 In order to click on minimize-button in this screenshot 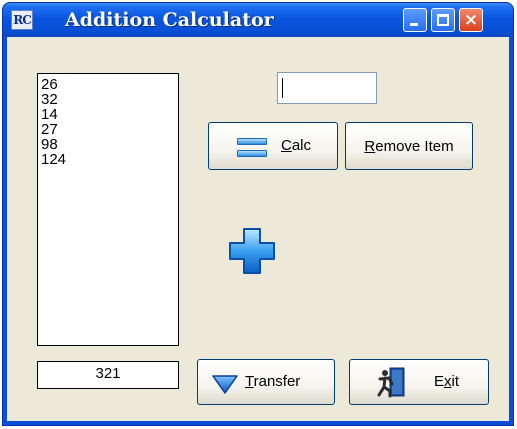, I will do `click(415, 20)`.